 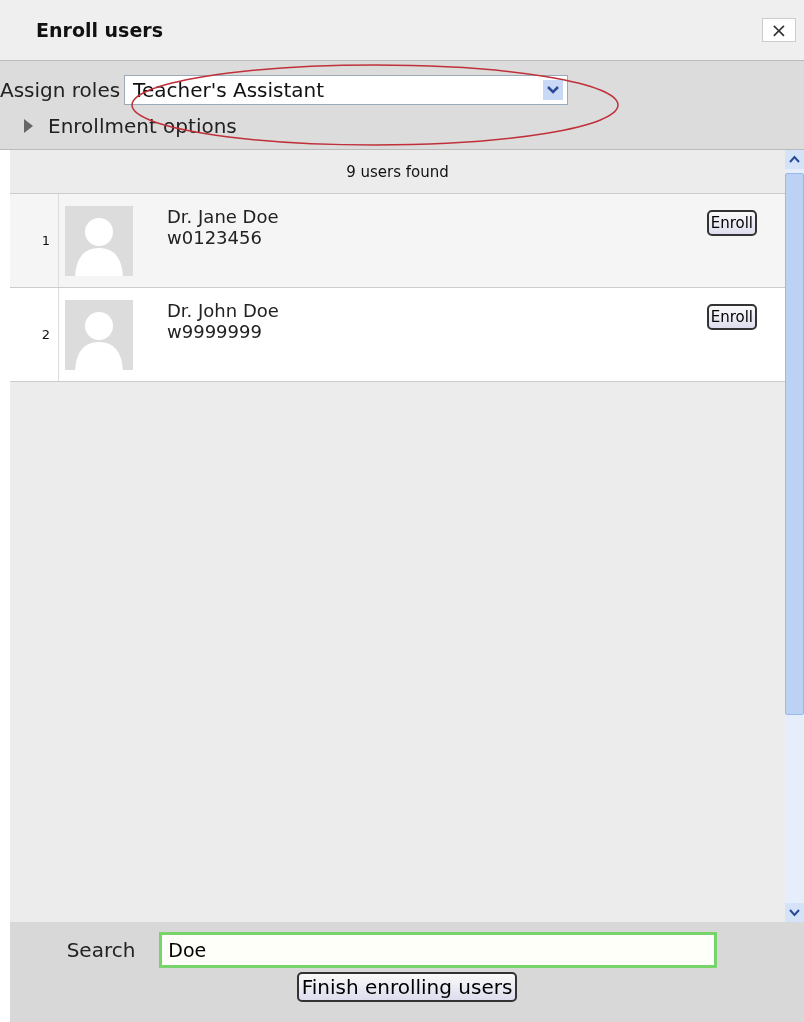 I want to click on scroll-up-icon, so click(x=794, y=159).